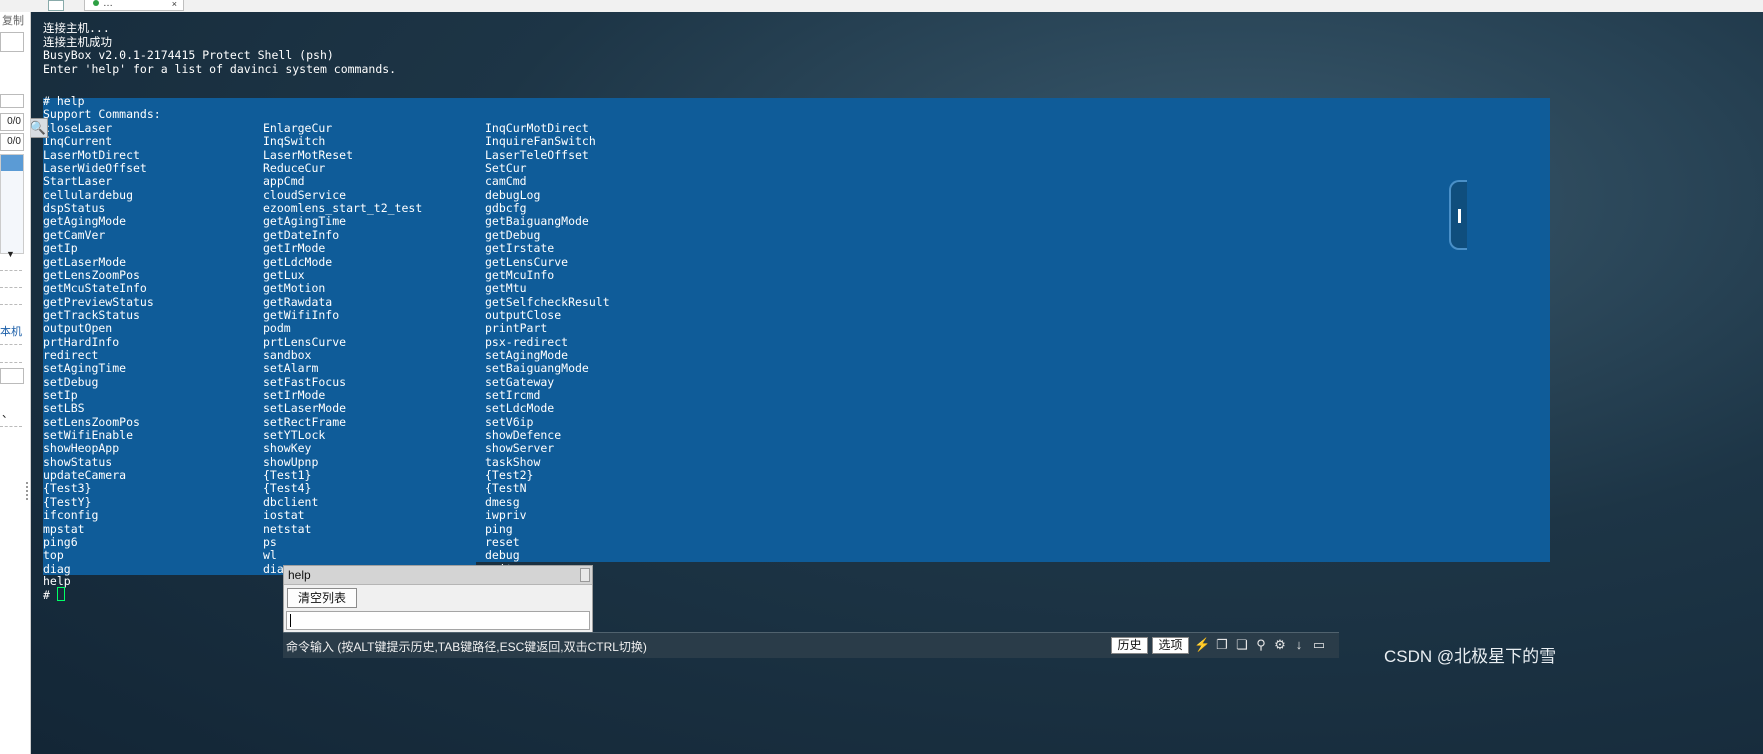 This screenshot has width=1763, height=754. I want to click on watermark: CSDN @北极星下的雪, so click(1470, 656).